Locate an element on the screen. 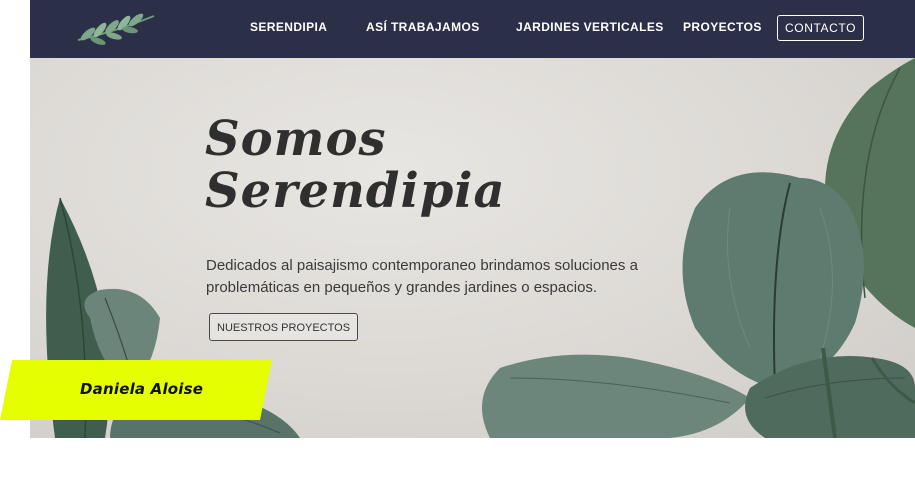 The image size is (915, 480). nav-link-jardines-verticales: JARDINES VERTICALES is located at coordinates (590, 27).